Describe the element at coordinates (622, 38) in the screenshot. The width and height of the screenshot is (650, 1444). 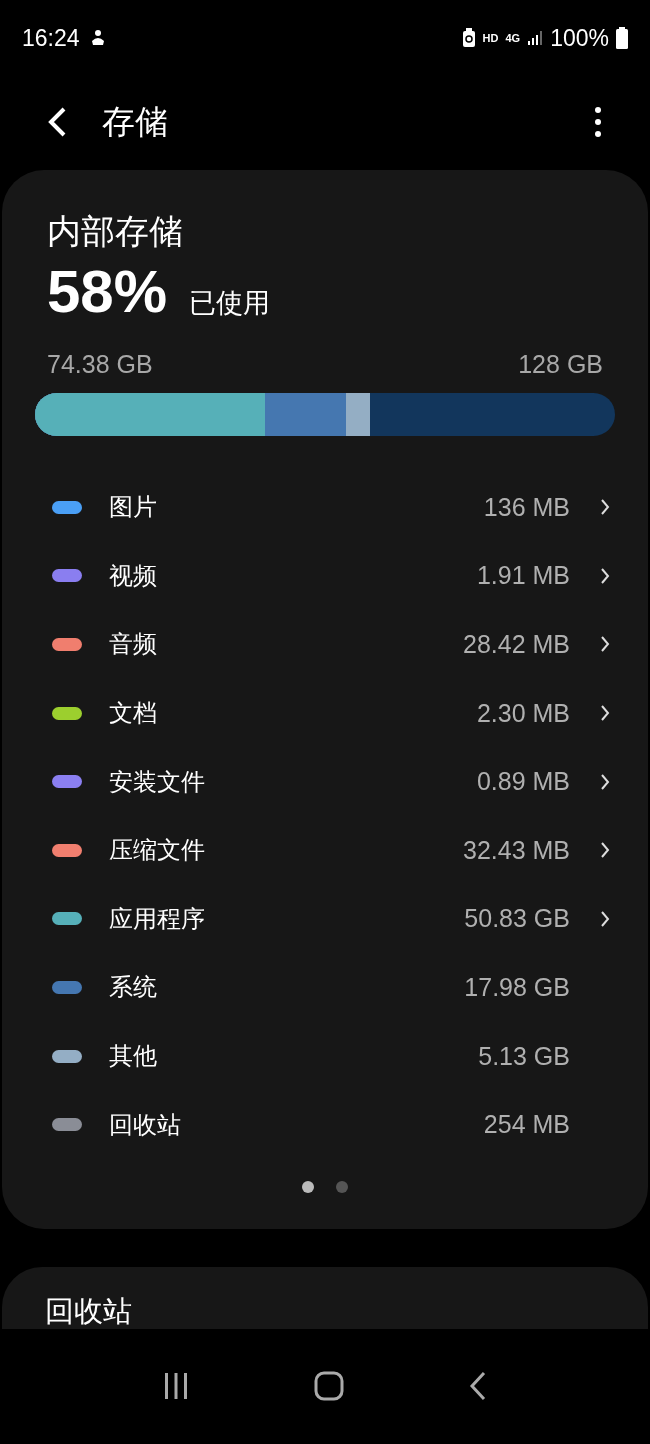
I see `battery-icon` at that location.